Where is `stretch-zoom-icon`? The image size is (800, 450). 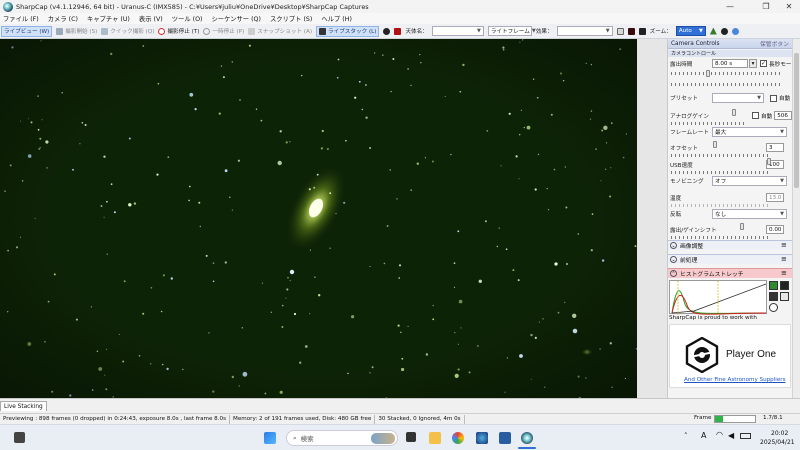
stretch-zoom-icon is located at coordinates (773, 307).